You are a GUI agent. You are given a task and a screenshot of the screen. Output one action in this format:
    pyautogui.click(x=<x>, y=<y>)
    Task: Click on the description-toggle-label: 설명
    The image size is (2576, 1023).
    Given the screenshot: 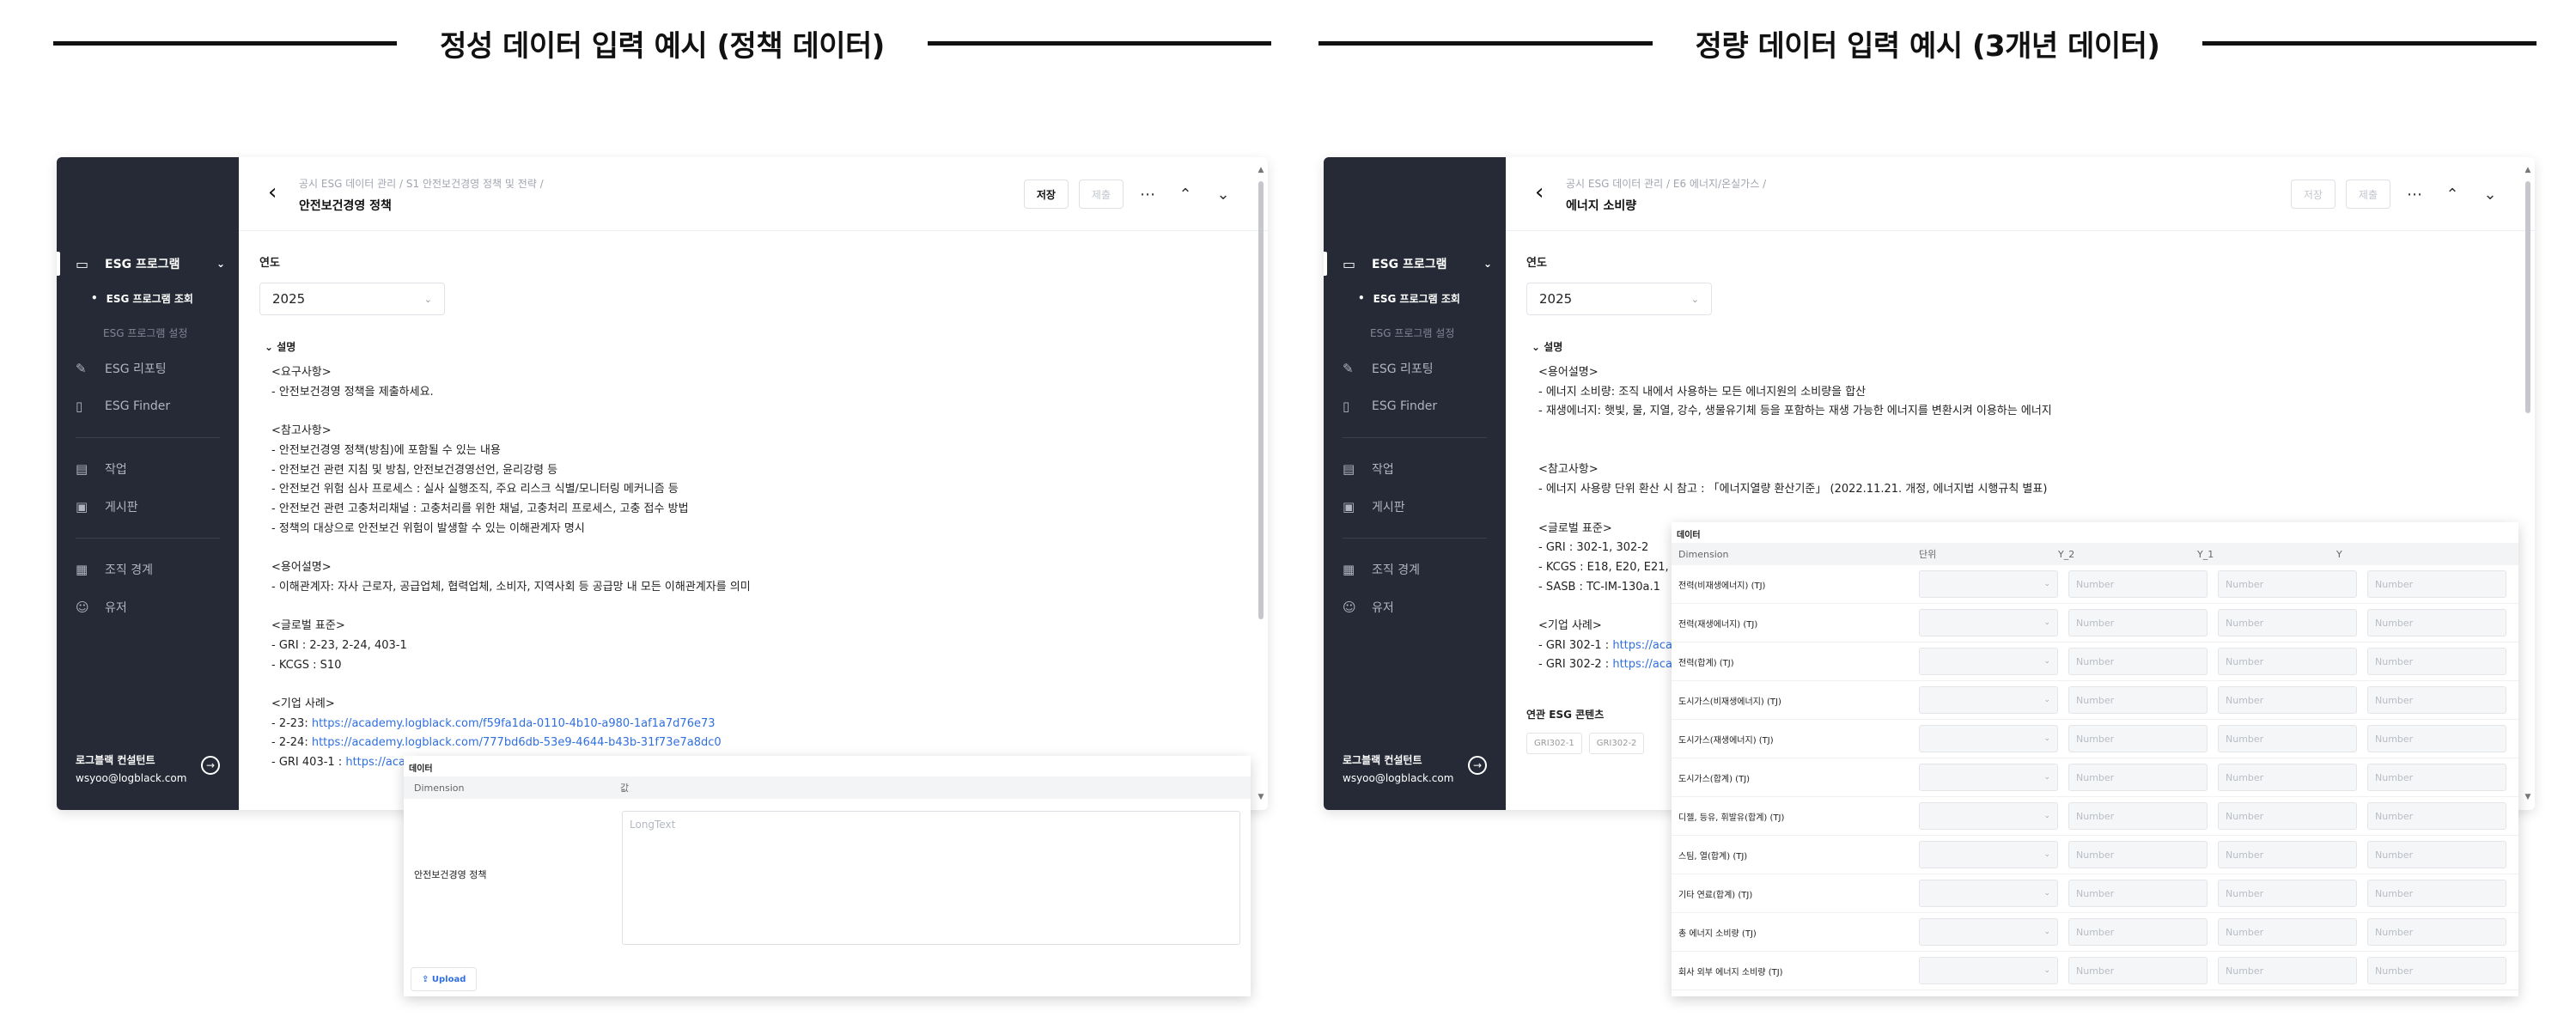 What is the action you would take?
    pyautogui.click(x=1553, y=347)
    